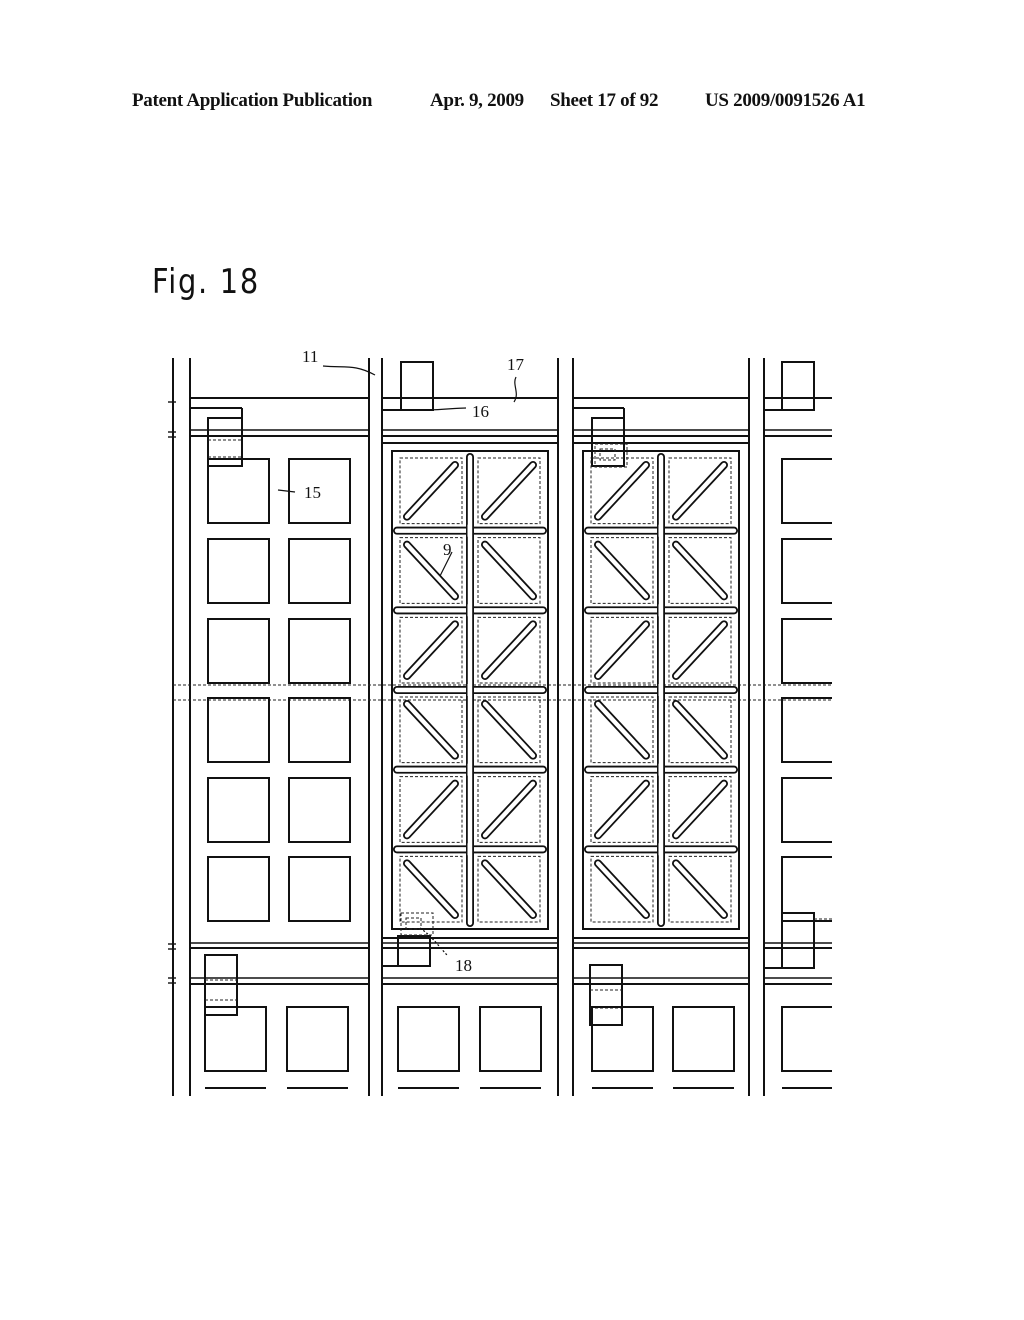 The height and width of the screenshot is (1320, 1024). What do you see at coordinates (401, 661) in the screenshot?
I see `reference-labels: 11 15 16 17 9 18` at bounding box center [401, 661].